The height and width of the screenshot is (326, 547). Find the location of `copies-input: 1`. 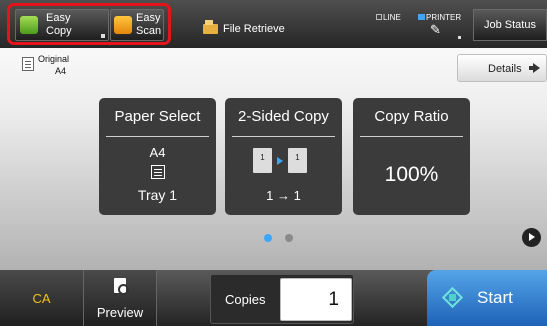

copies-input: 1 is located at coordinates (316, 299).